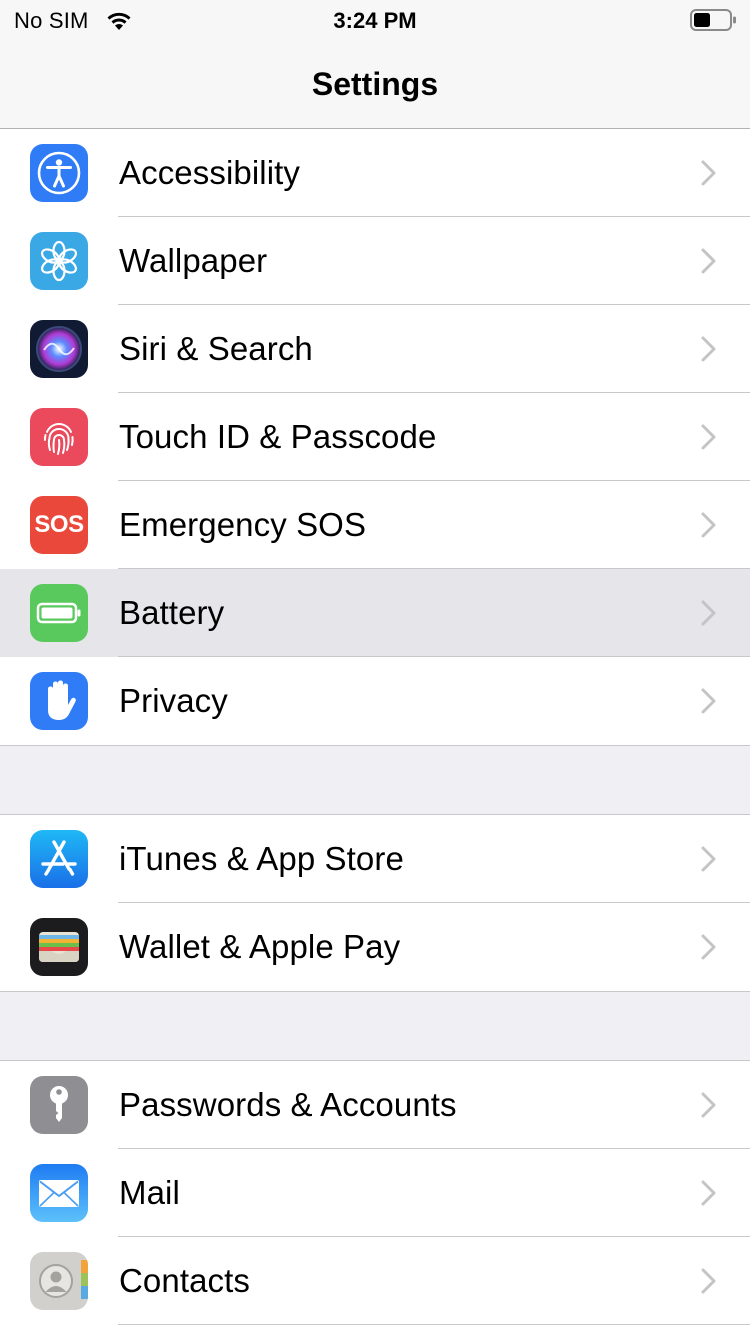 The height and width of the screenshot is (1334, 750). Describe the element at coordinates (59, 261) in the screenshot. I see `wallpaper-icon` at that location.